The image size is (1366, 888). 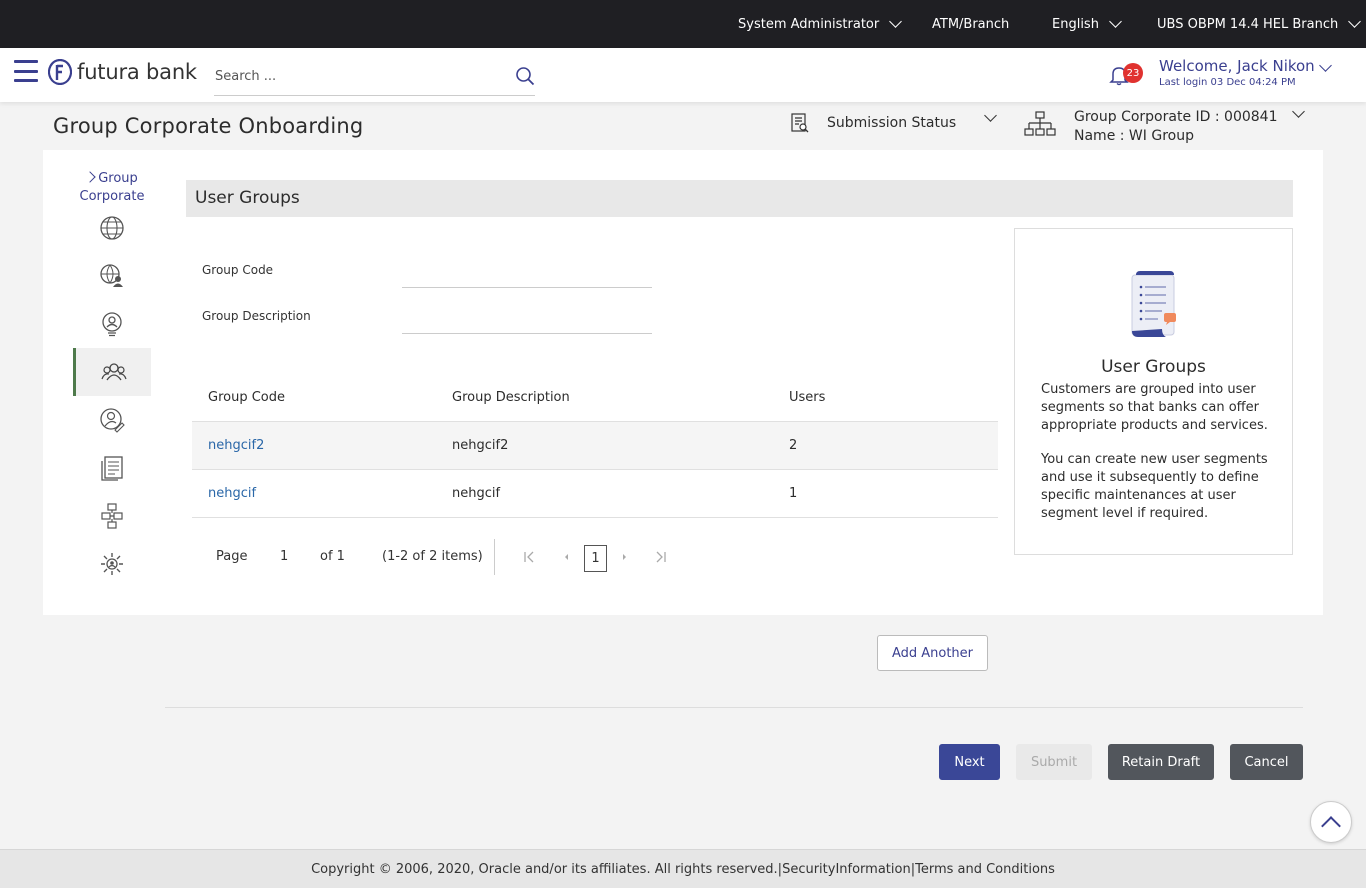 I want to click on sidebar-item-settings-users, so click(x=112, y=564).